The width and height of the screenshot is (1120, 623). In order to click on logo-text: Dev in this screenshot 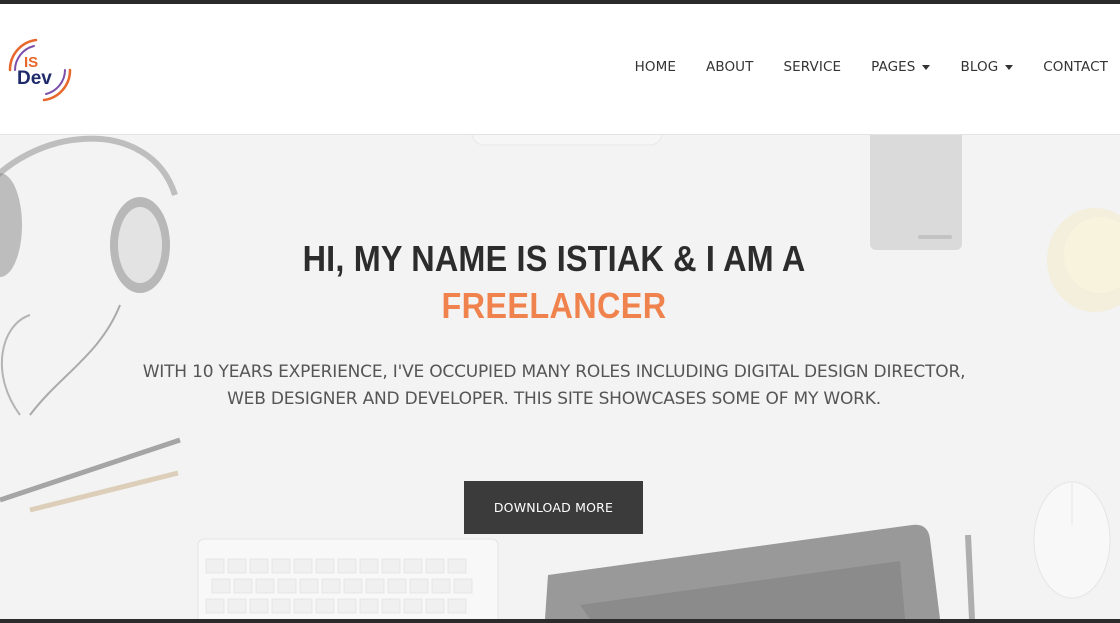, I will do `click(34, 78)`.